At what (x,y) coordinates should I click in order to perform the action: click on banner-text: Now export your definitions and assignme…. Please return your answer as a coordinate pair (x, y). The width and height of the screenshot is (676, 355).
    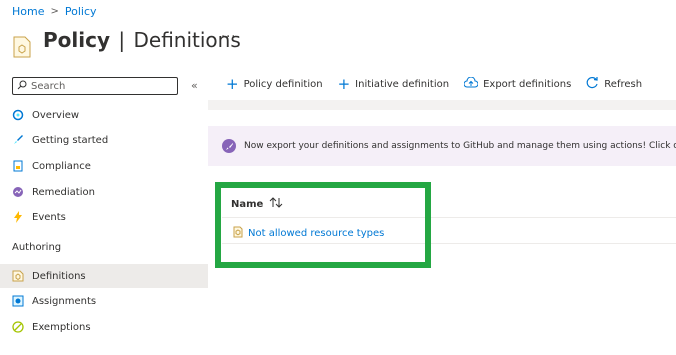
    Looking at the image, I should click on (460, 146).